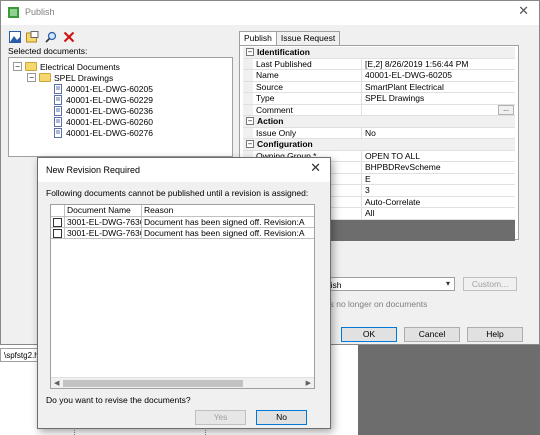 This screenshot has height=435, width=540. Describe the element at coordinates (379, 133) in the screenshot. I see `prop-row: Issue Only No` at that location.